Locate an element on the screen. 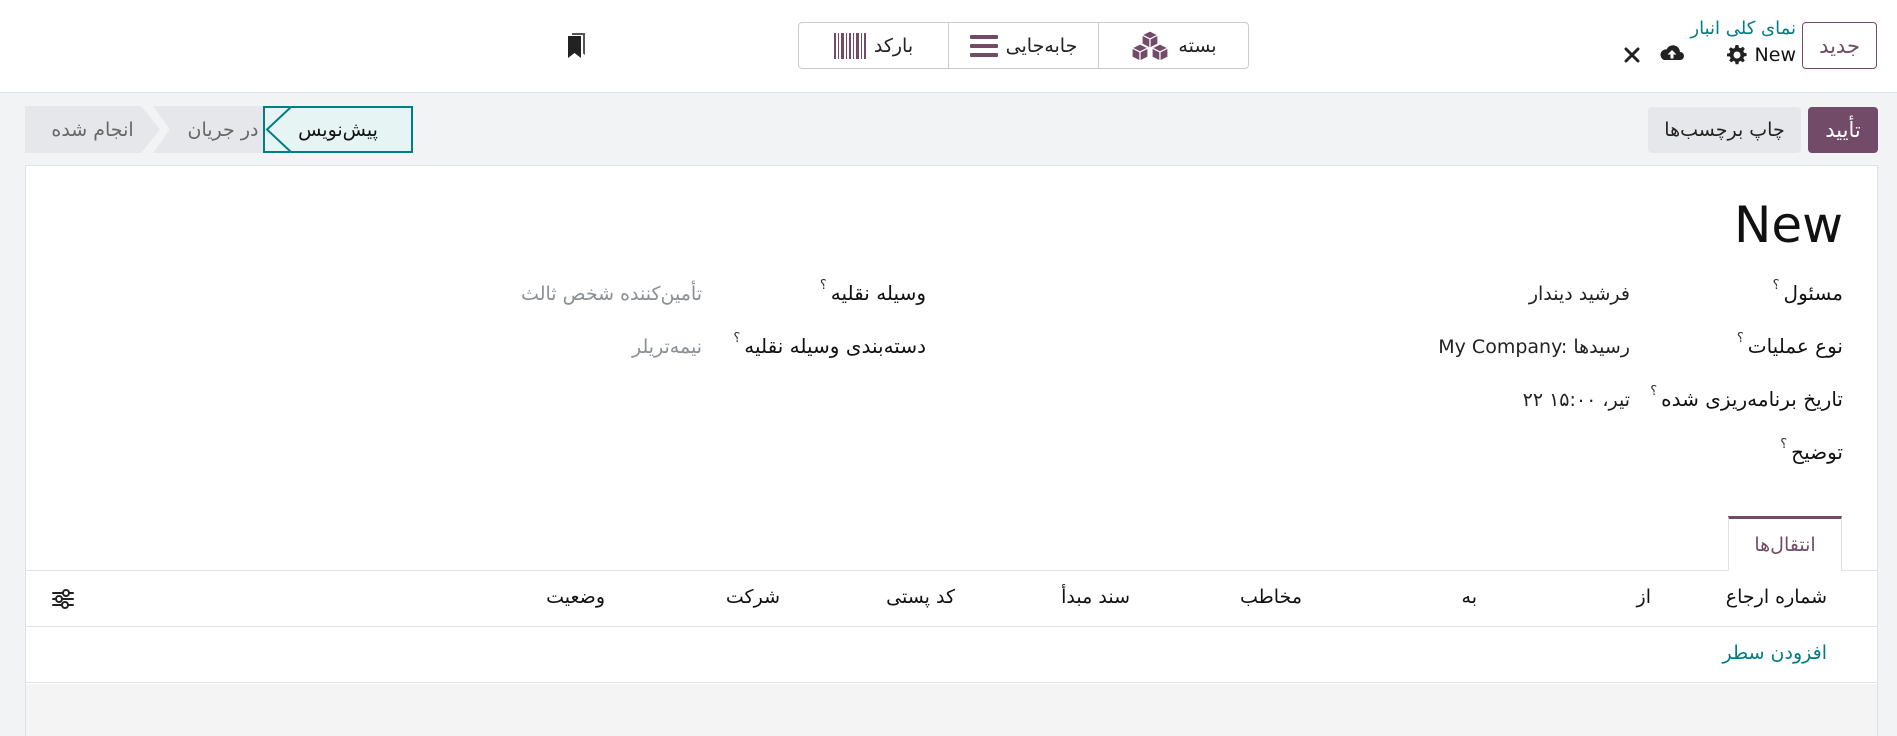  status-bar: انجام شده در جریان پیش‌نویس is located at coordinates (219, 129).